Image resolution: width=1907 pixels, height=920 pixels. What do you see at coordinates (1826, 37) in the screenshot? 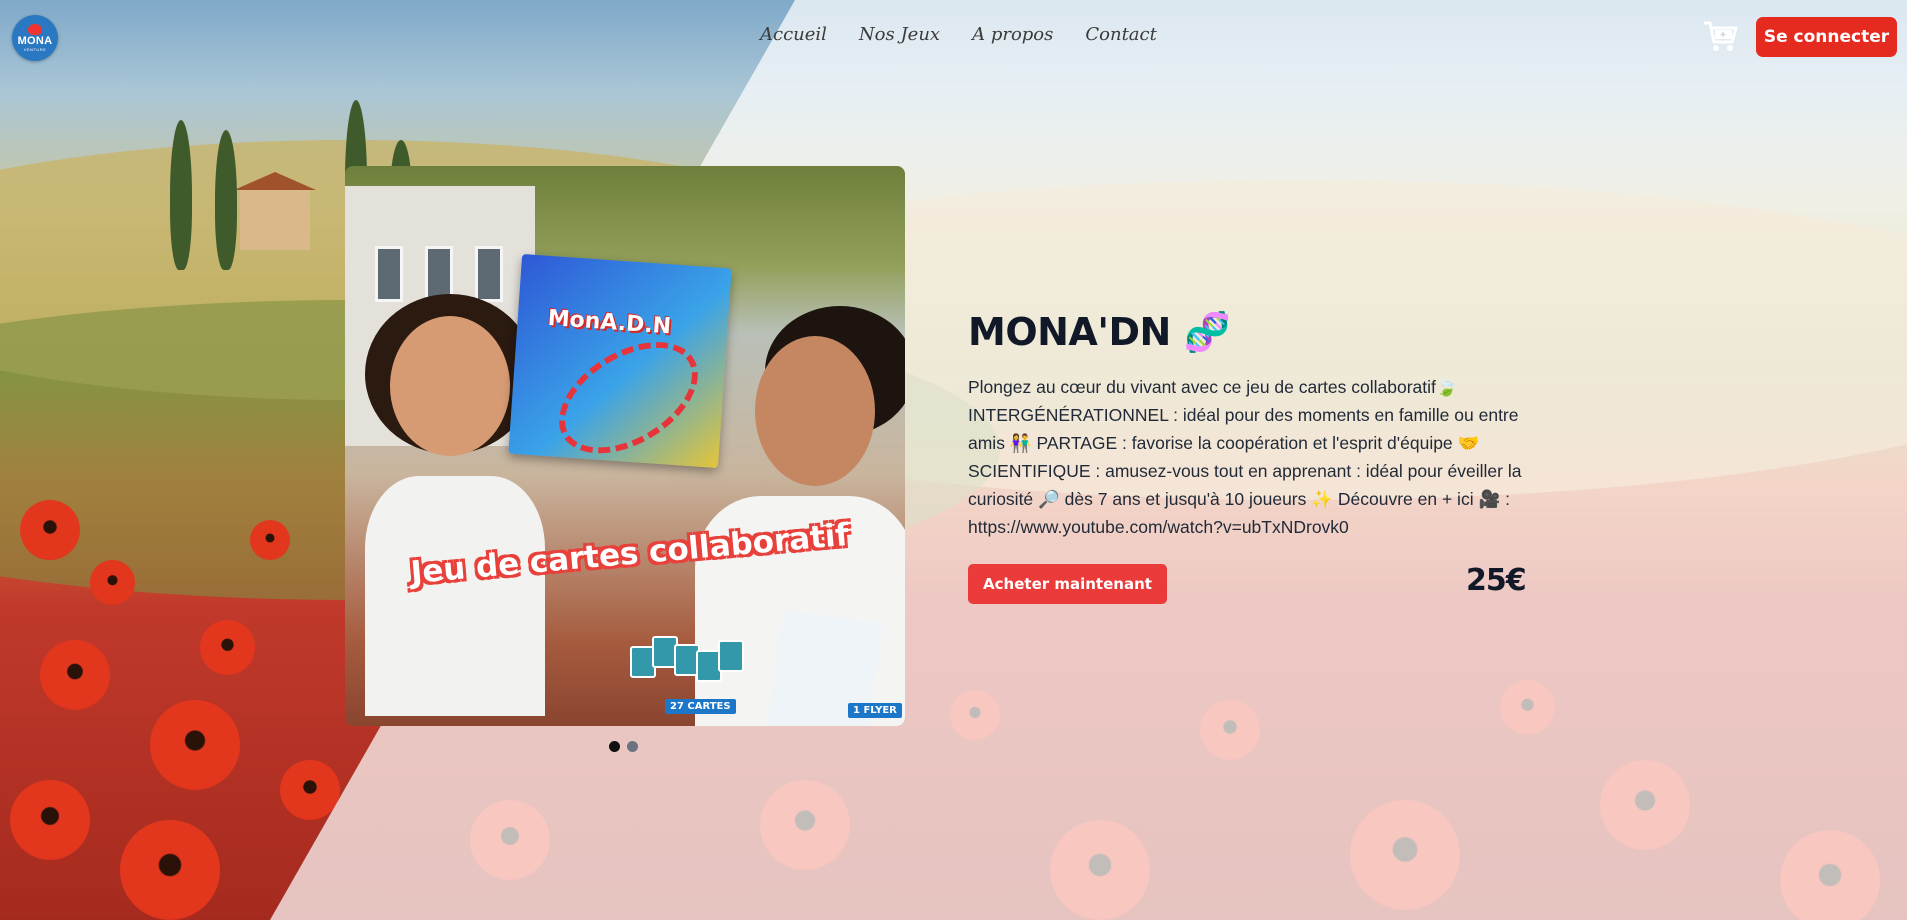
I see `login-button: Se connecter` at bounding box center [1826, 37].